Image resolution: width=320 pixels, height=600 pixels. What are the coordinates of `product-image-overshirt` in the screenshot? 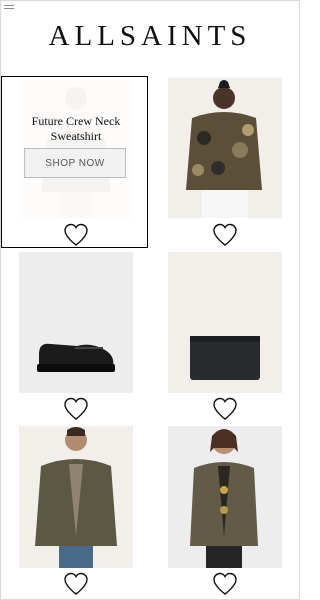 It's located at (225, 497).